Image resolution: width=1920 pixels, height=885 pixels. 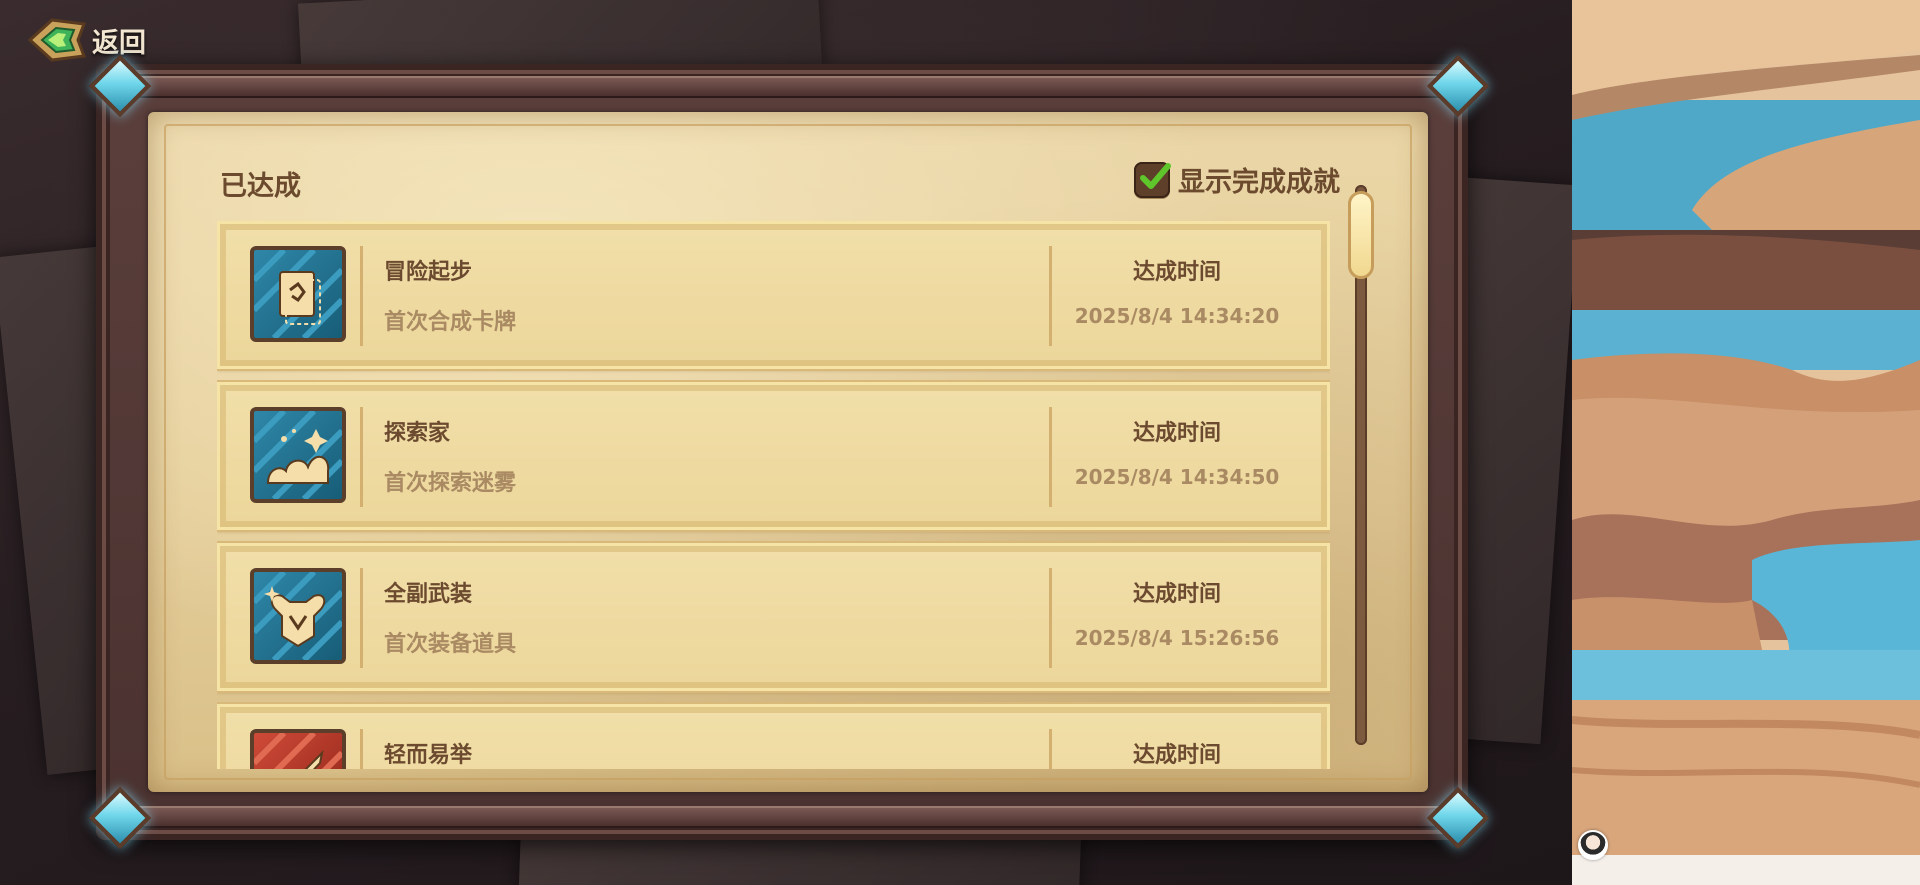 I want to click on achievement-desc: 首次探索迷雾, so click(x=450, y=483).